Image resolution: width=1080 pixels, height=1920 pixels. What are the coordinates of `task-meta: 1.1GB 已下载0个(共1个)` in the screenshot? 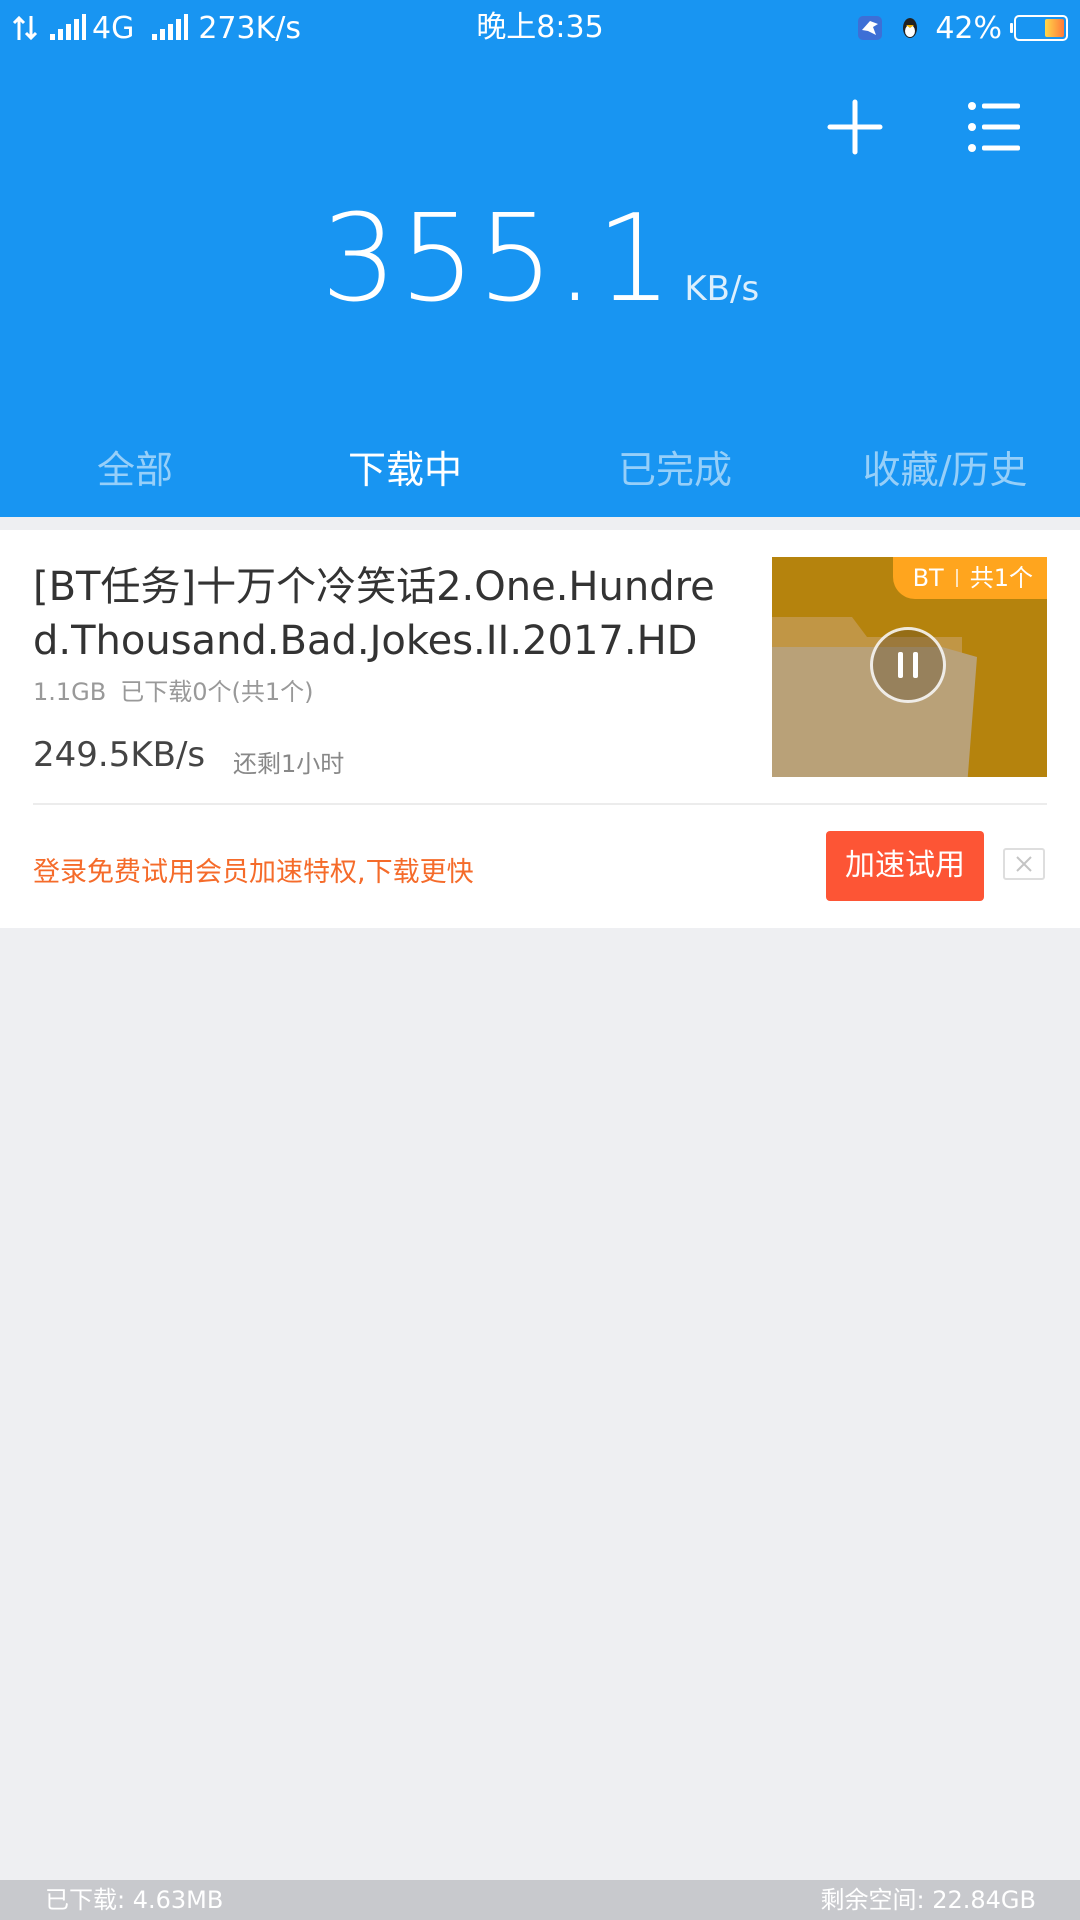 It's located at (173, 689).